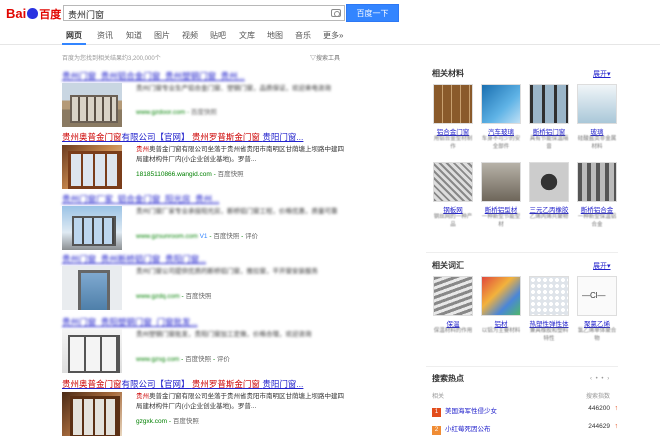  Describe the element at coordinates (190, 35) in the screenshot. I see `tab-video: 视频` at that location.